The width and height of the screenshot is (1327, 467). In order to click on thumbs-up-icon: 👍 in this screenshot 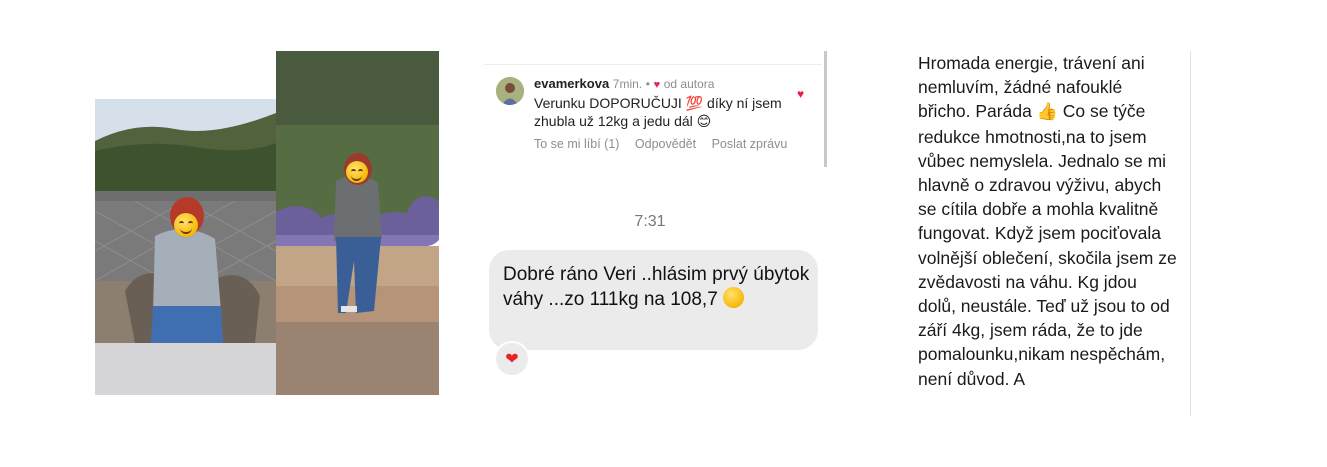, I will do `click(1047, 112)`.